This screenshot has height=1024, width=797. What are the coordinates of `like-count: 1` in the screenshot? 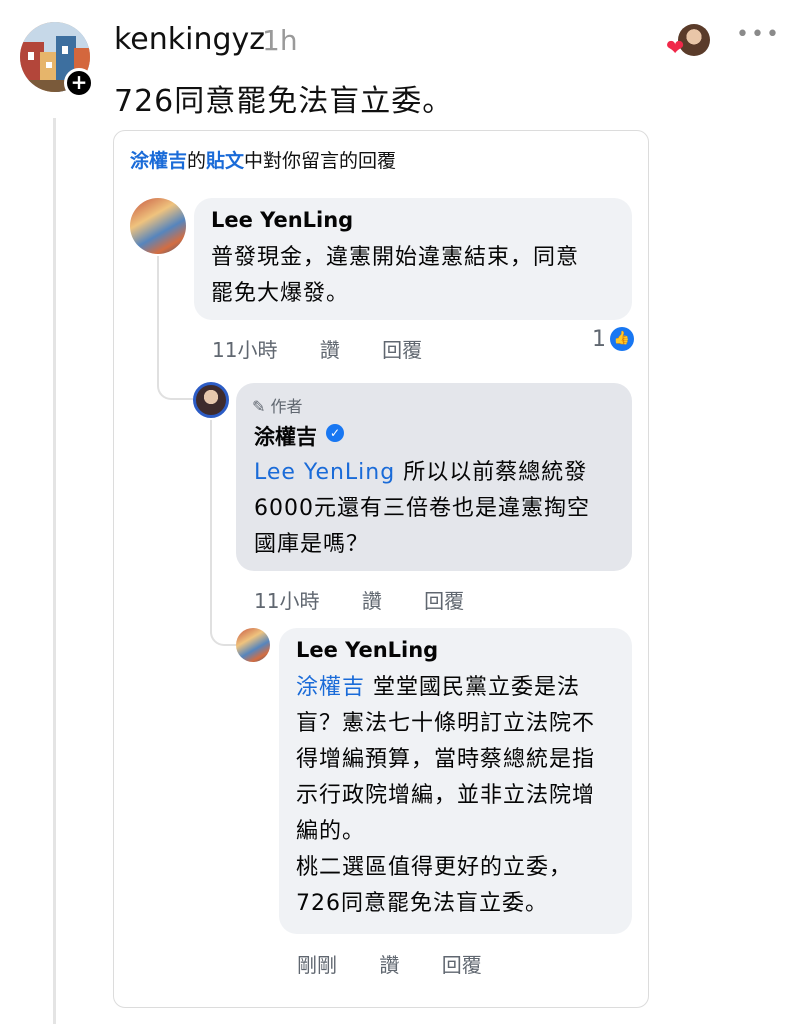 It's located at (599, 339).